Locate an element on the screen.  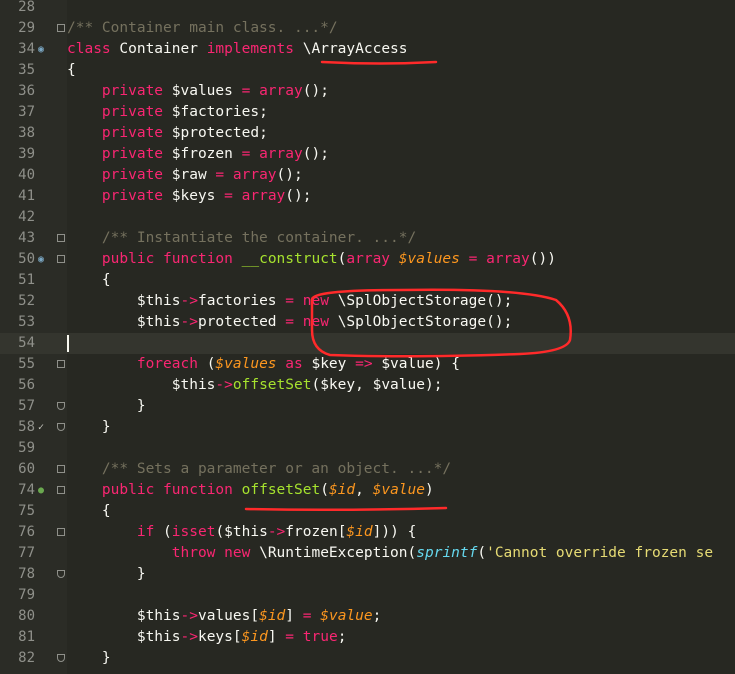
code-line: 37 private $factories; is located at coordinates (367, 112).